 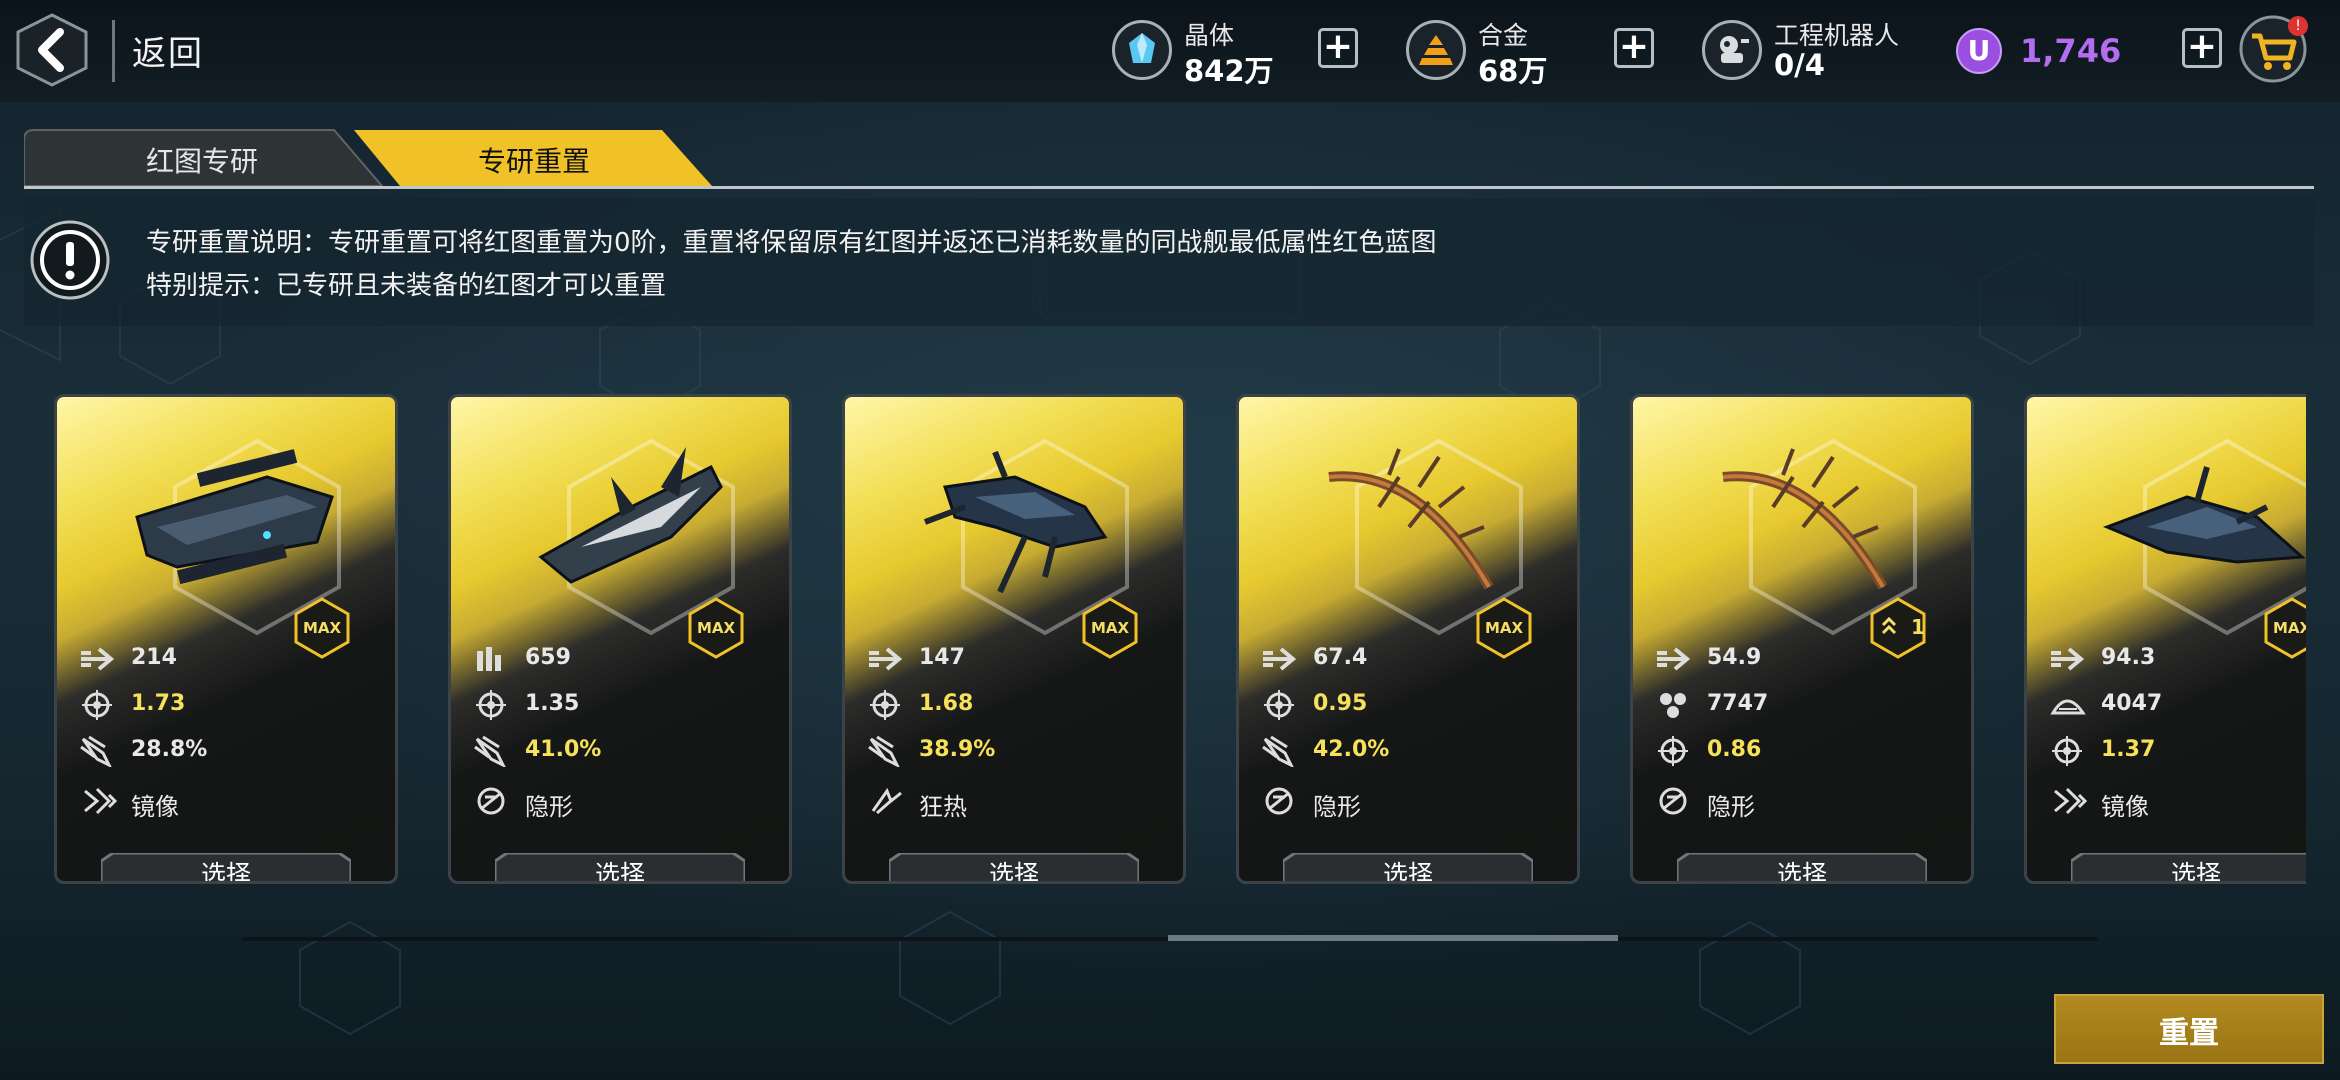 What do you see at coordinates (1802, 639) in the screenshot?
I see `blueprint-card: 1 54.9 7747 0.86 隐形 选择` at bounding box center [1802, 639].